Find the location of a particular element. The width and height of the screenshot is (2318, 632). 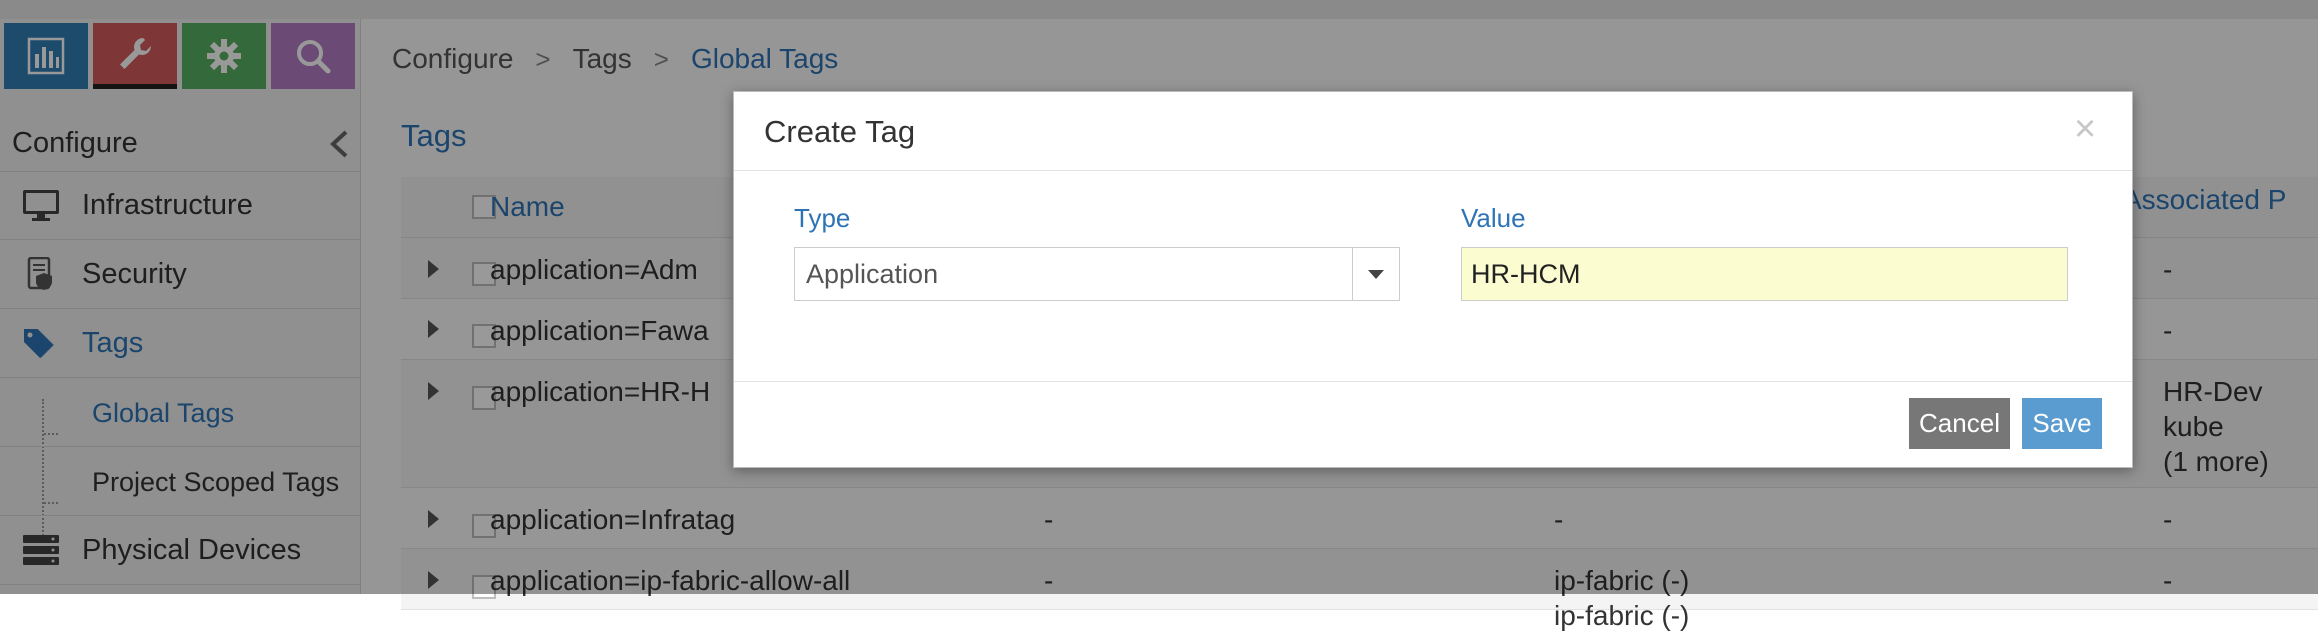

value-input is located at coordinates (1764, 274).